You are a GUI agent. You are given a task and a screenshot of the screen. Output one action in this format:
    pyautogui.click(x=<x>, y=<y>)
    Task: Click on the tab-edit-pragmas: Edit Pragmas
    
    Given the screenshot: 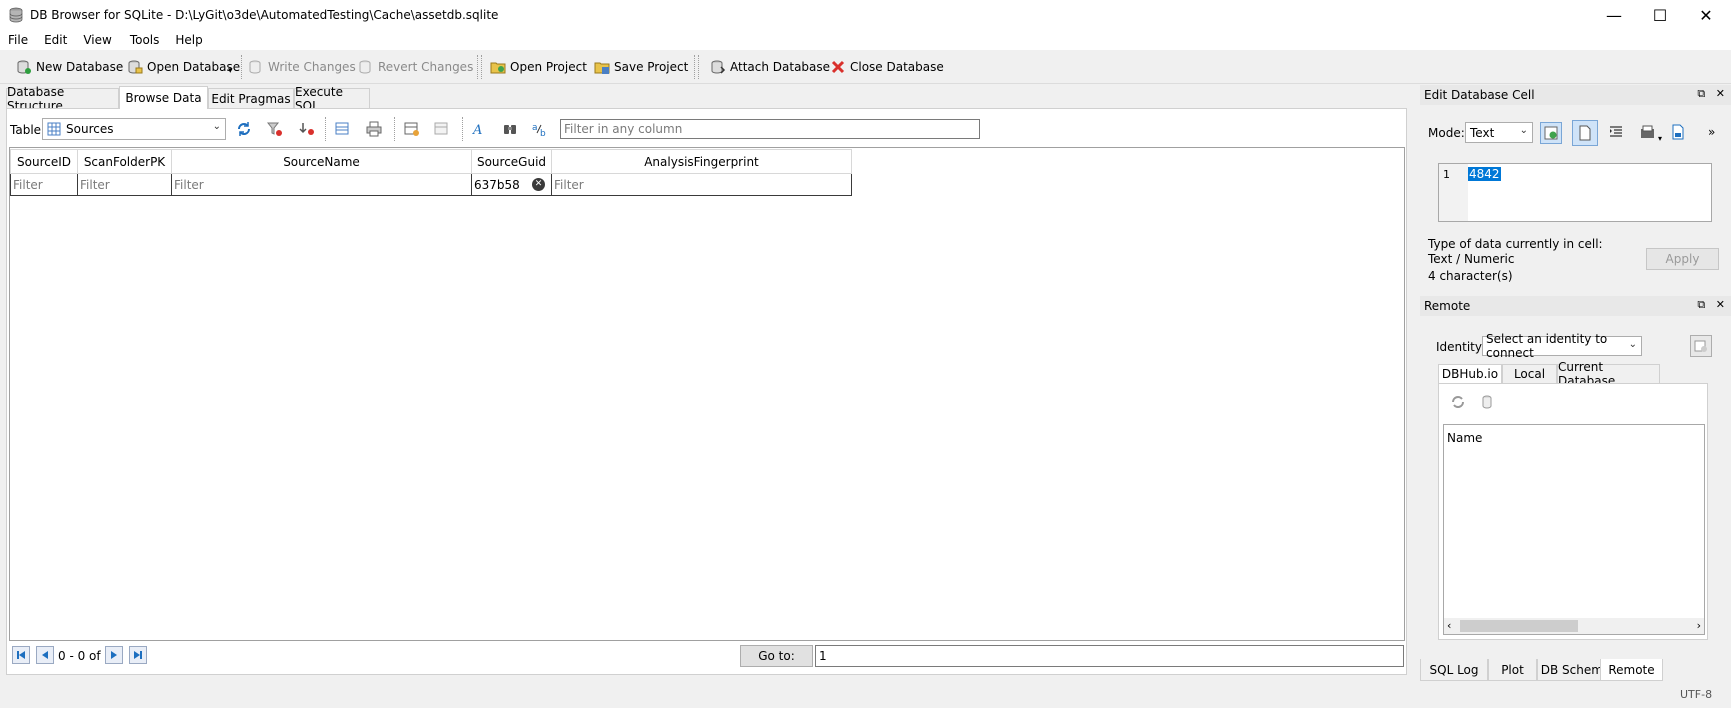 What is the action you would take?
    pyautogui.click(x=251, y=98)
    